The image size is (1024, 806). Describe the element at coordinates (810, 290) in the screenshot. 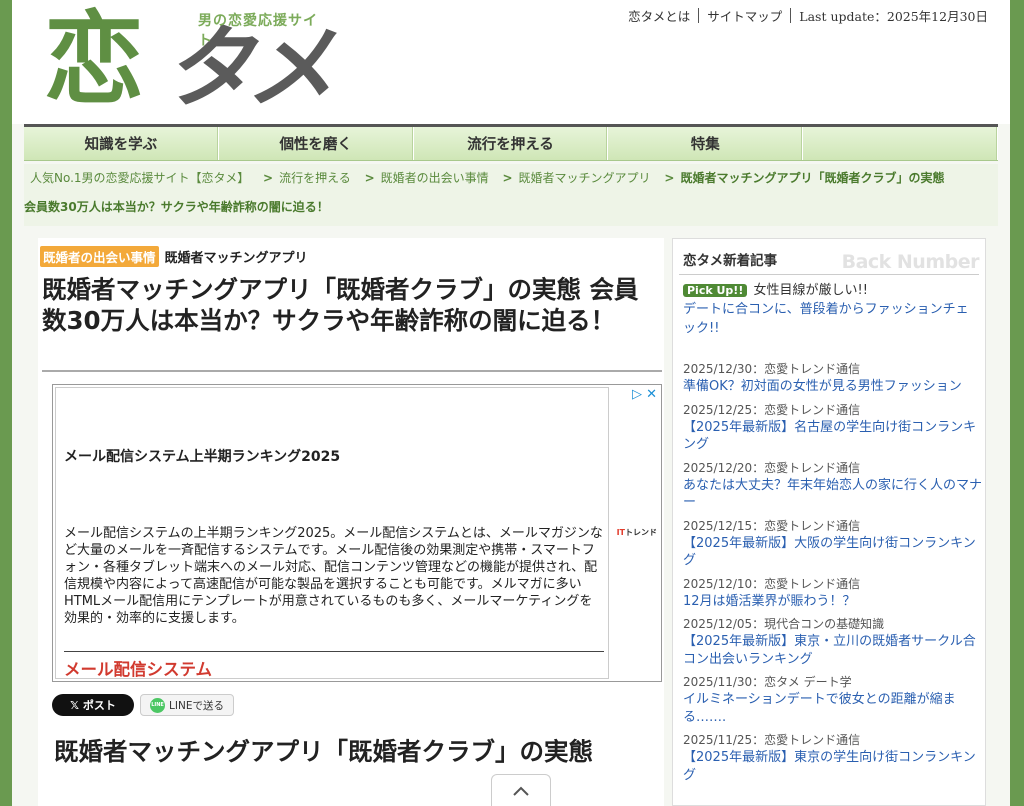

I see `pickup-note: 女性目線が厳しい!!` at that location.